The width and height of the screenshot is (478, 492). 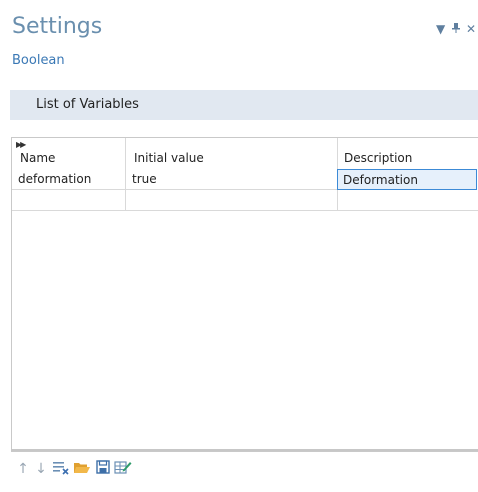 I want to click on node-type-subtitle: Boolean, so click(x=38, y=60).